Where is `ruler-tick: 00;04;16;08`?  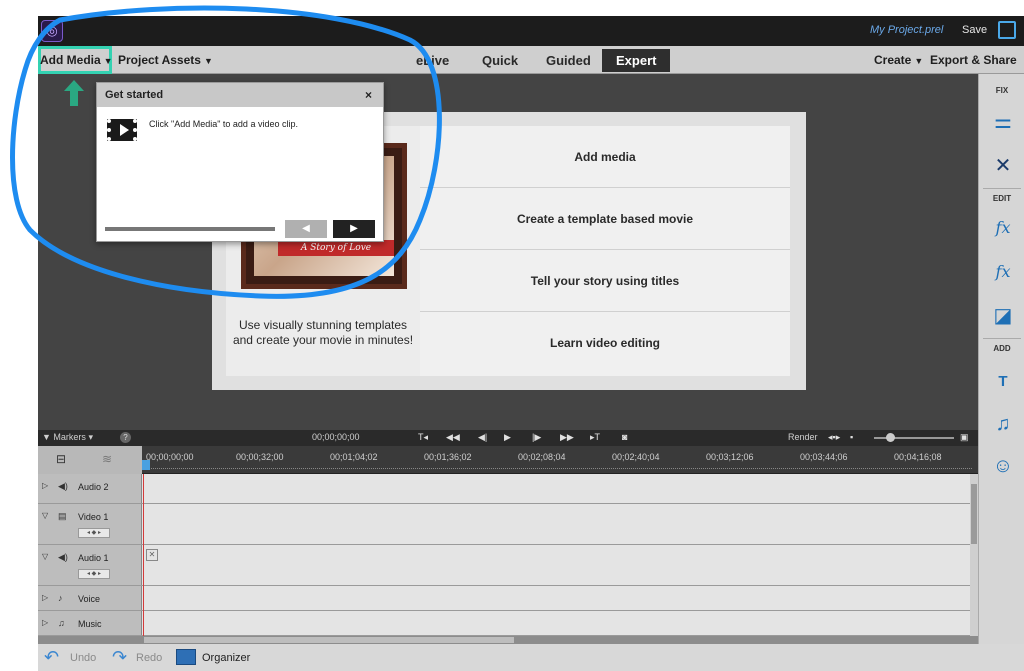
ruler-tick: 00;04;16;08 is located at coordinates (918, 457).